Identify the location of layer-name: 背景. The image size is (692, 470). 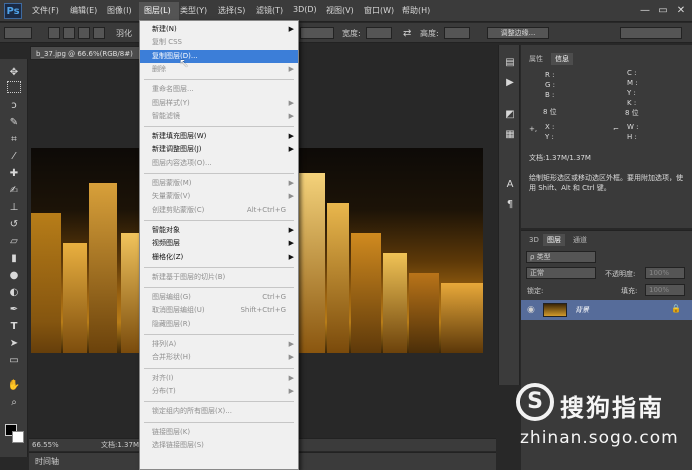
(582, 310).